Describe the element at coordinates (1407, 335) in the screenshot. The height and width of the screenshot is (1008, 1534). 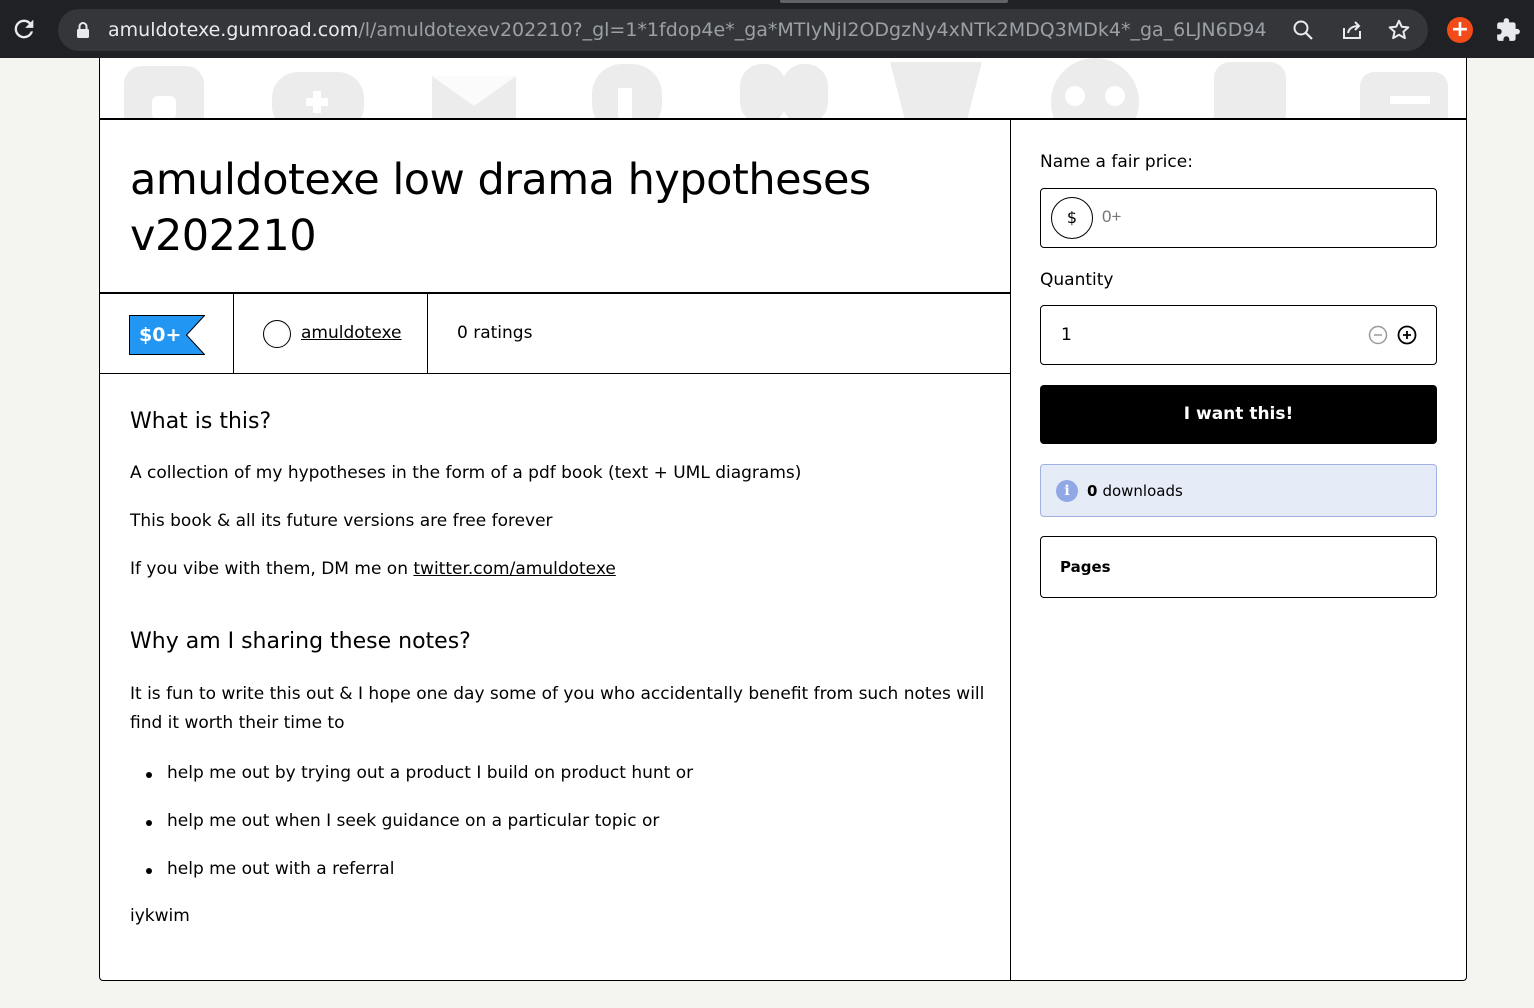
I see `plus-circle-icon` at that location.